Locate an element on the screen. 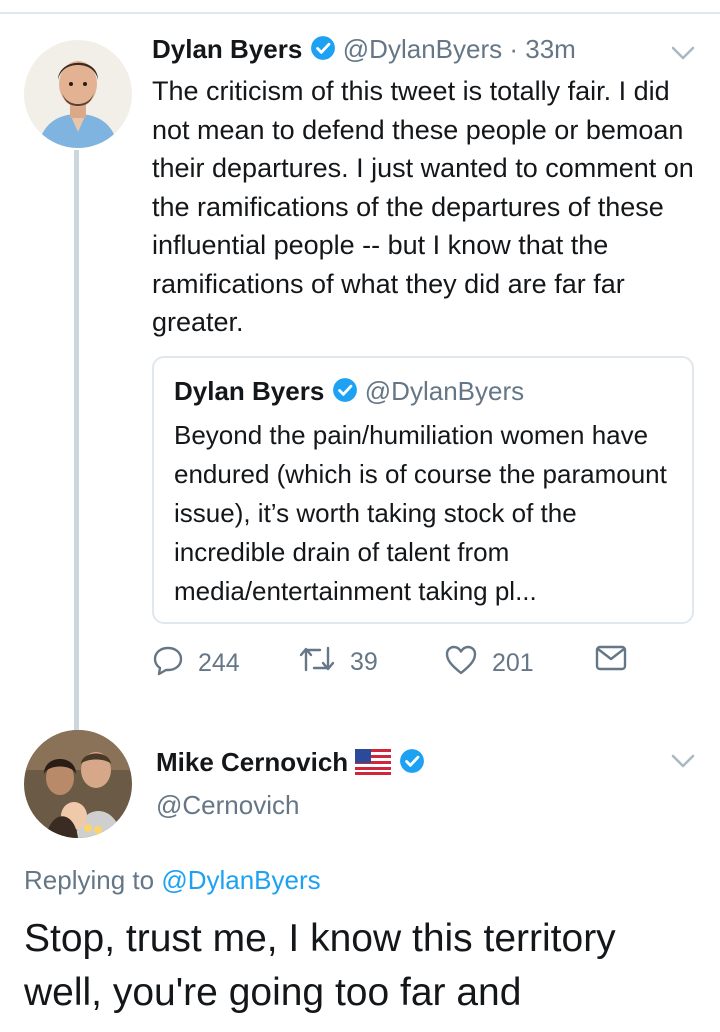 This screenshot has width=720, height=1032. like-icon is located at coordinates (461, 663).